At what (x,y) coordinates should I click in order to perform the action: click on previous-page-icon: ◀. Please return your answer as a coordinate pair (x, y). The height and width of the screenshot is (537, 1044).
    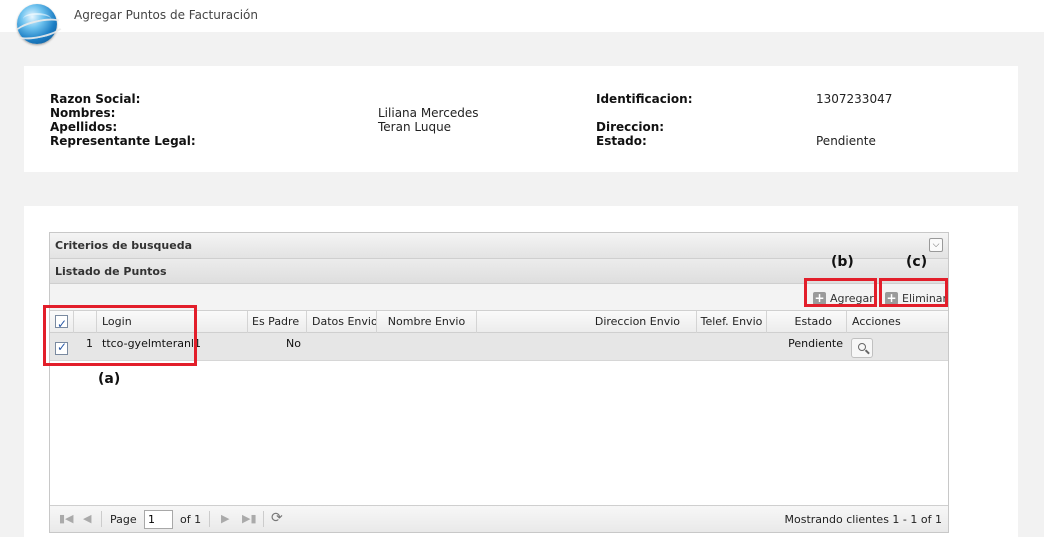
    Looking at the image, I should click on (87, 518).